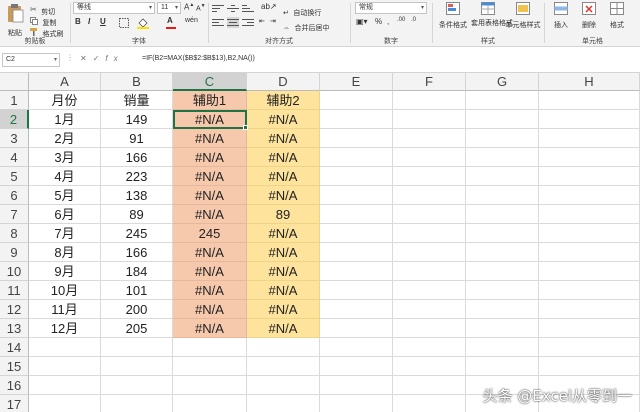 Image resolution: width=640 pixels, height=412 pixels. Describe the element at coordinates (589, 214) in the screenshot. I see `cell-h7` at that location.